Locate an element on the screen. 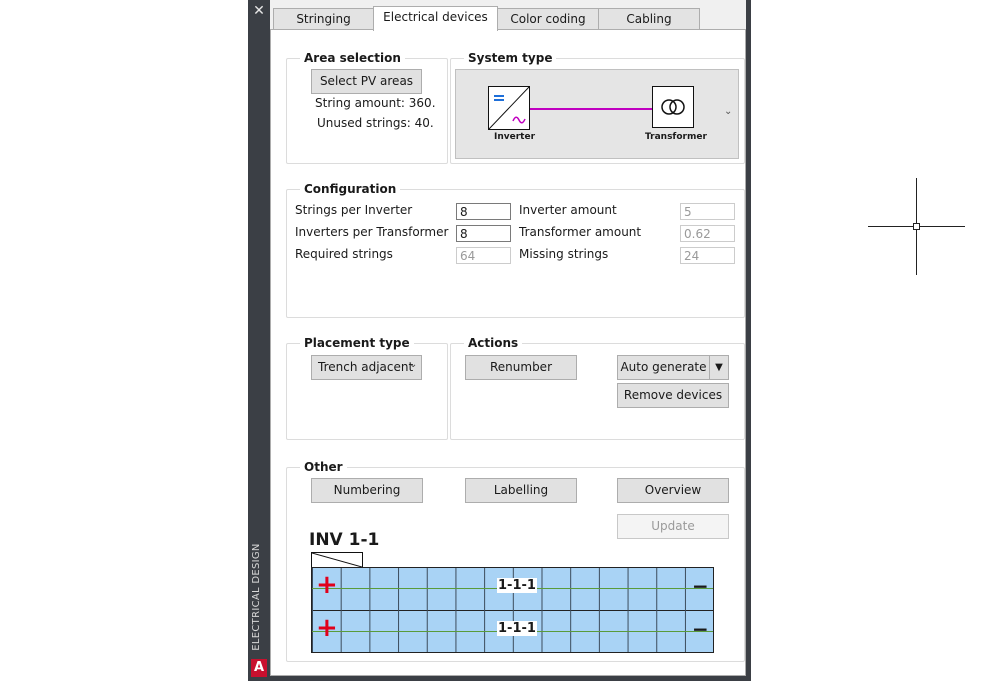 The width and height of the screenshot is (1000, 681). remove-devices-button: Remove devices is located at coordinates (673, 395).